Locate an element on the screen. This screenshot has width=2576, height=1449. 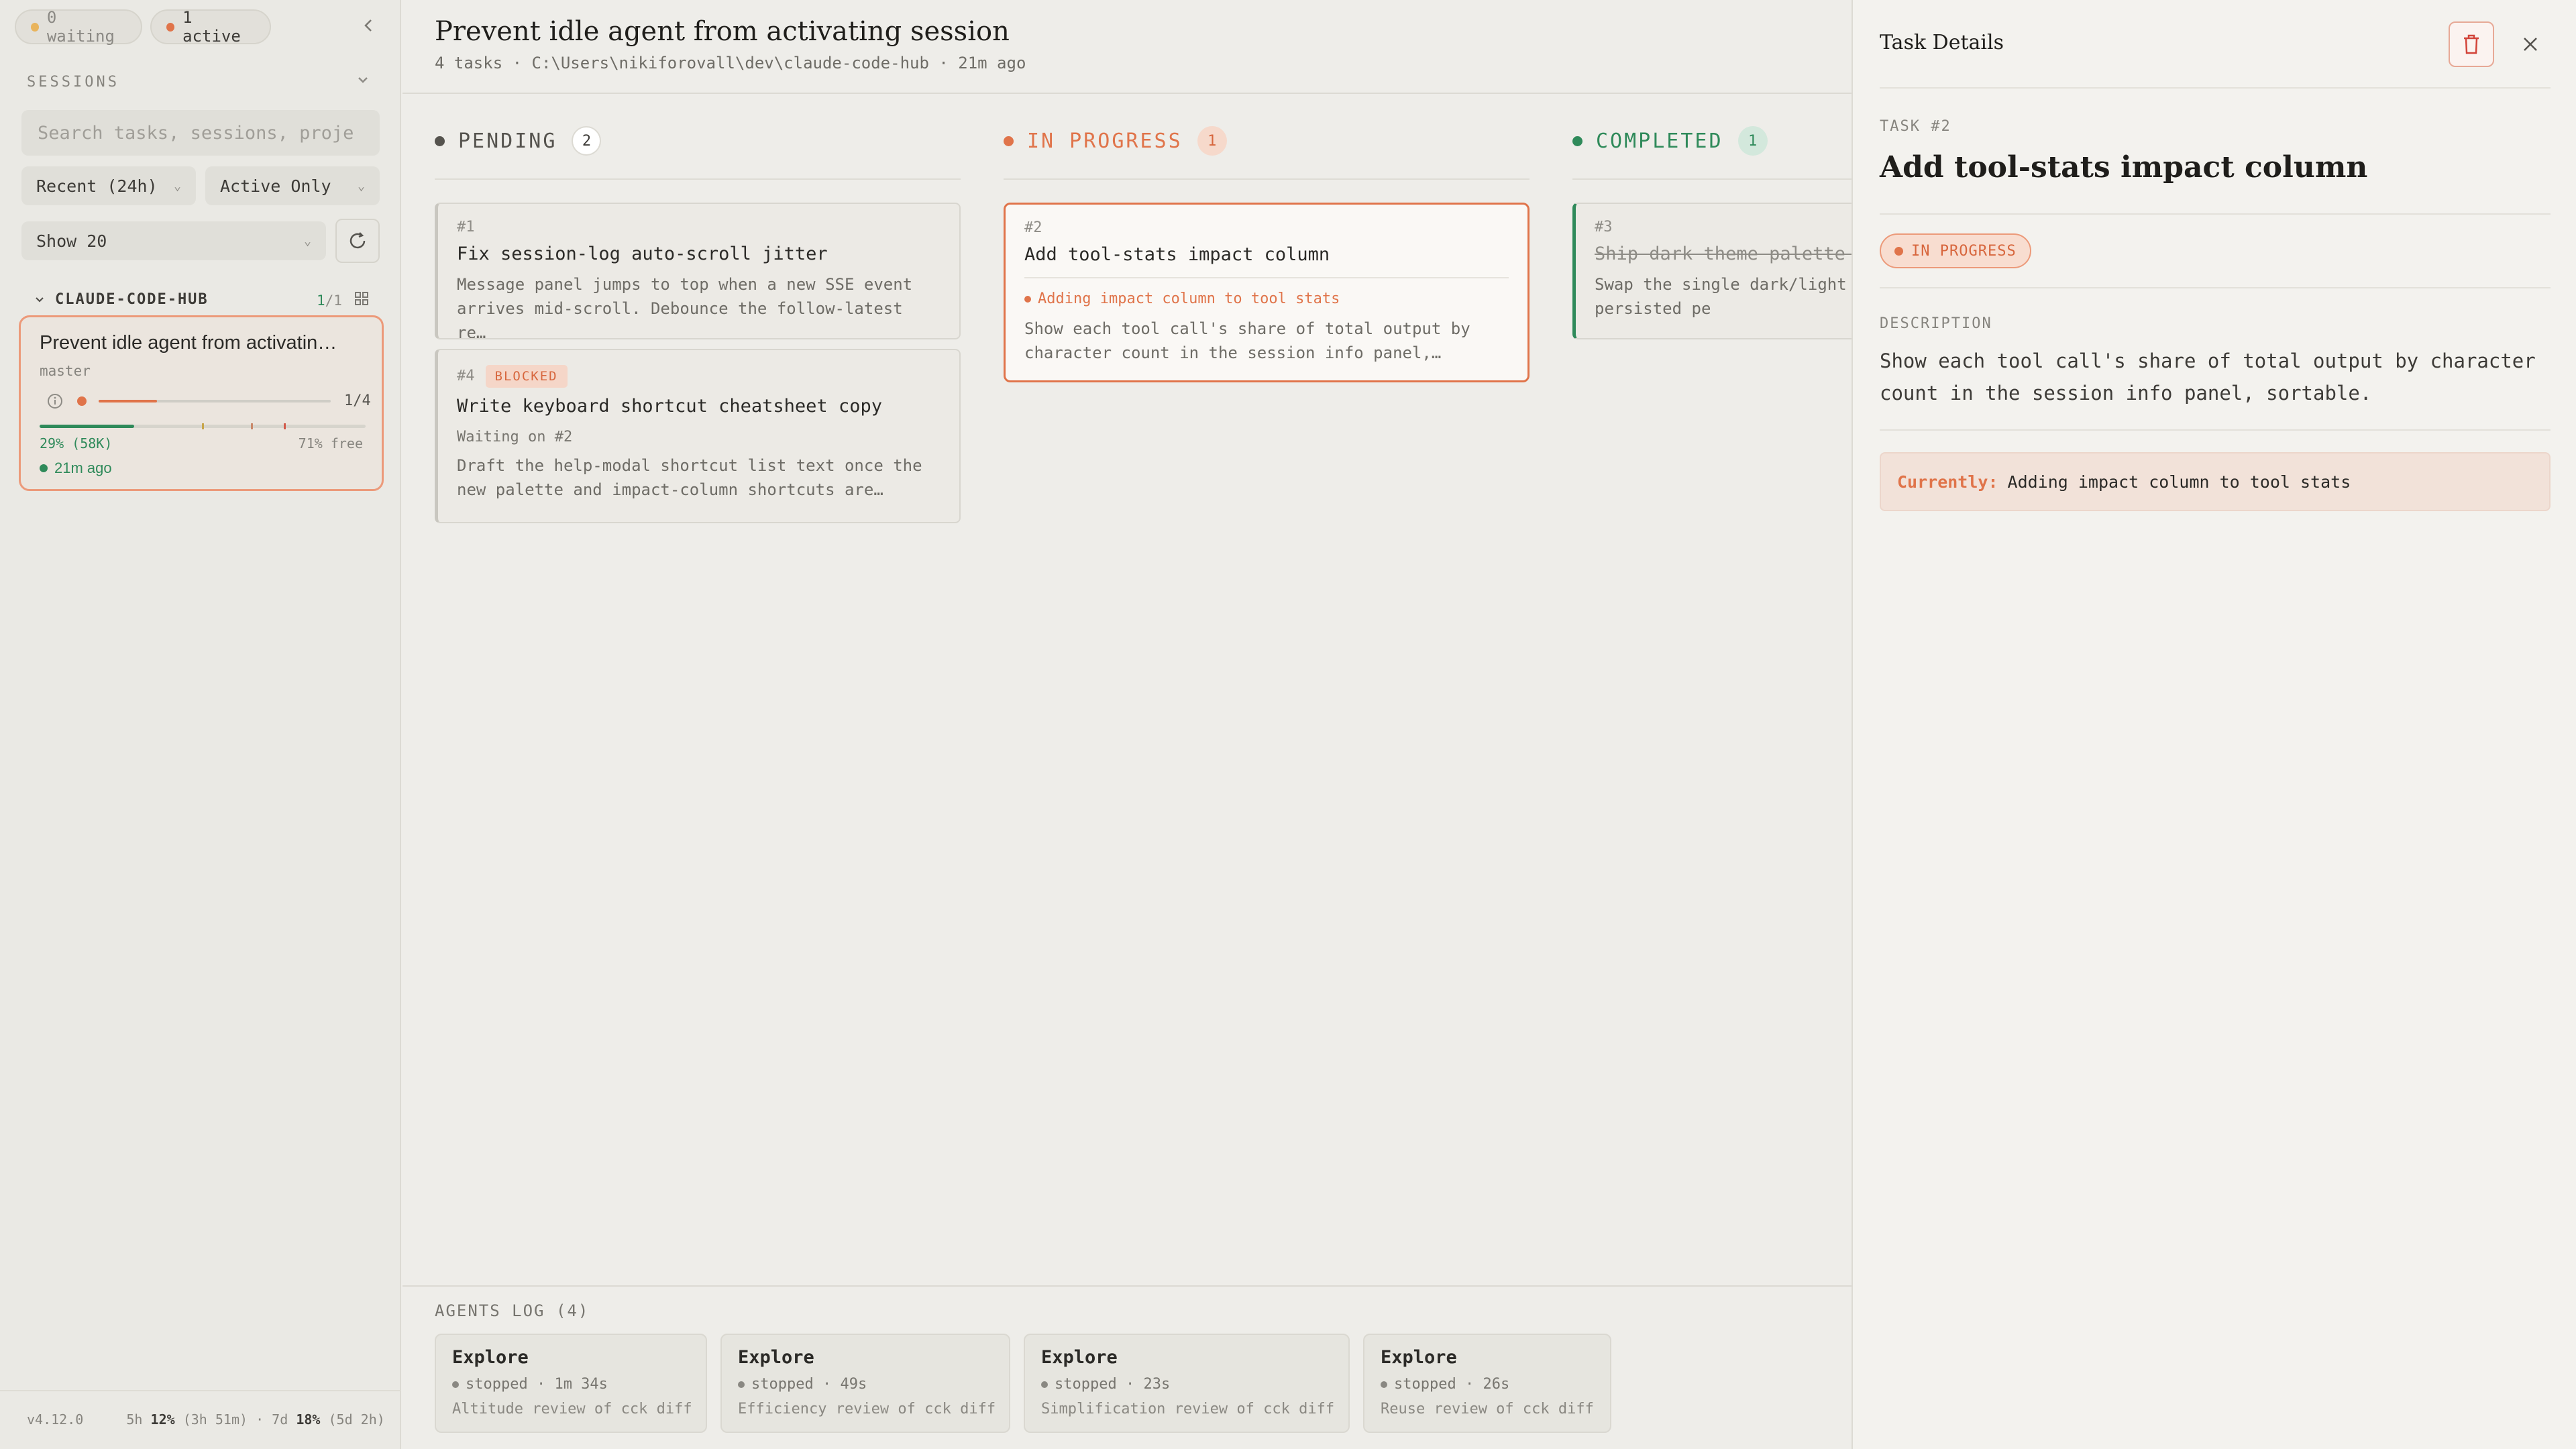
task-progress-label: 1/4 is located at coordinates (357, 400).